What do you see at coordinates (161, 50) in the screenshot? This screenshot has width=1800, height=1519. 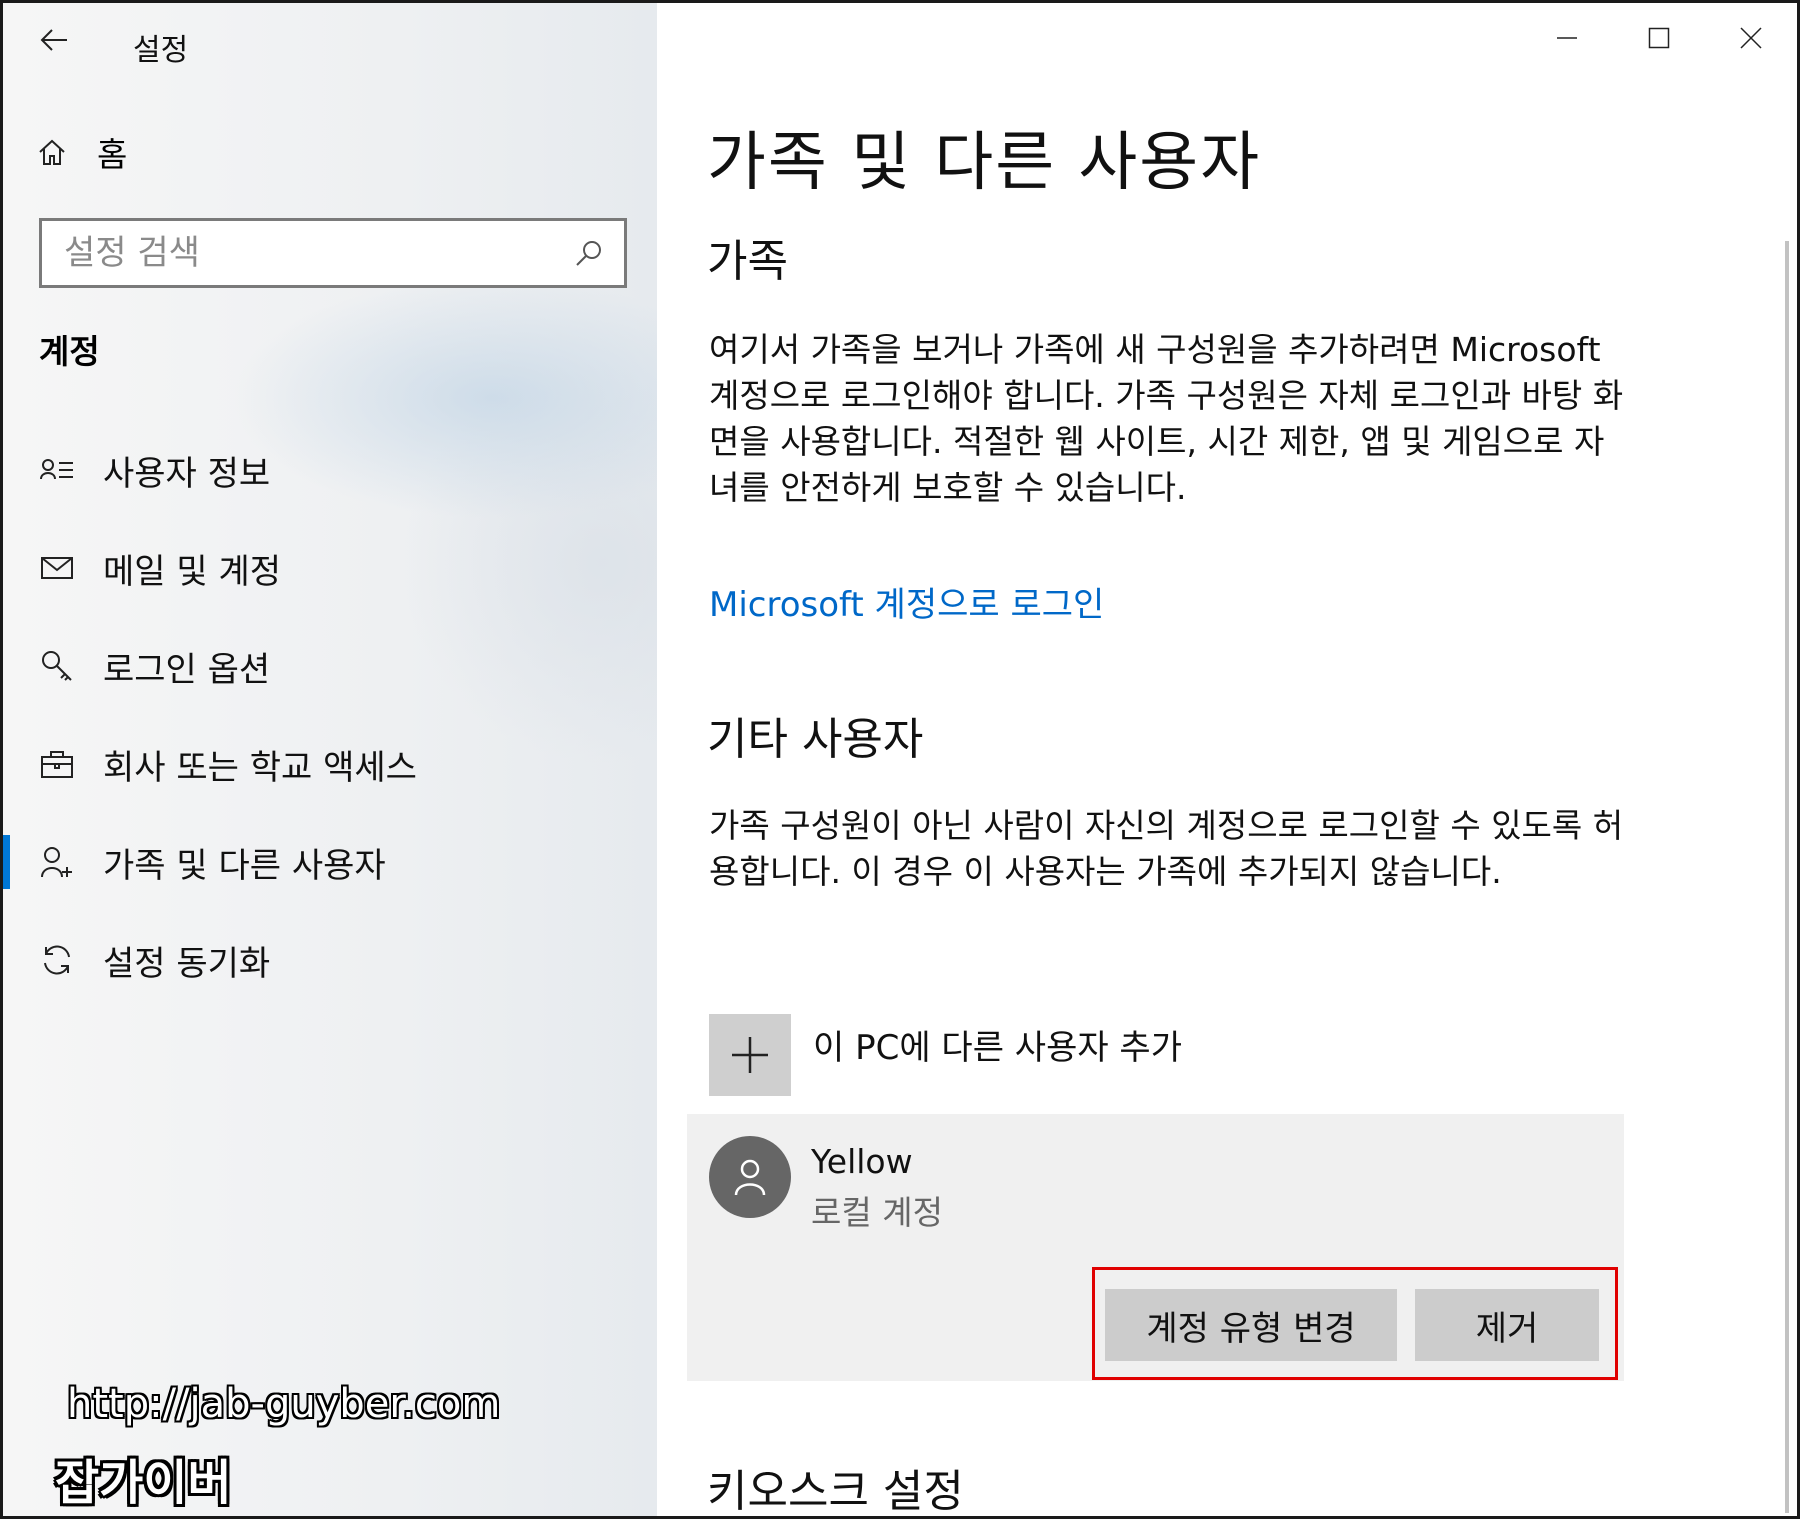 I see `app-title: 설정` at bounding box center [161, 50].